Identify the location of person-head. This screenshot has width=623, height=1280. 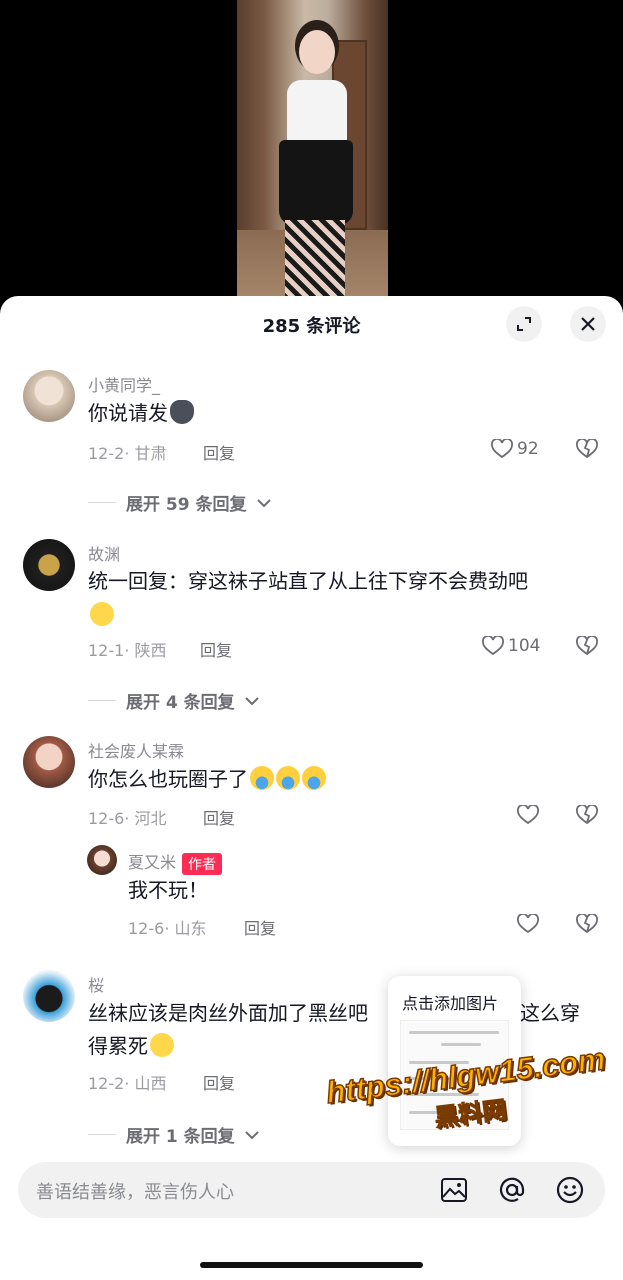
(317, 52).